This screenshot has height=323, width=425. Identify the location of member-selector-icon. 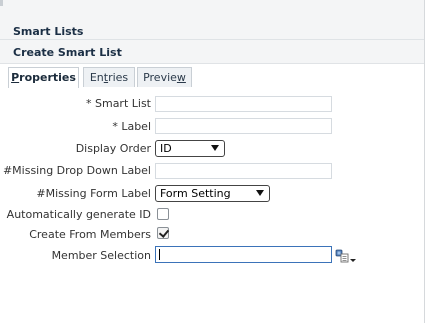
(346, 256).